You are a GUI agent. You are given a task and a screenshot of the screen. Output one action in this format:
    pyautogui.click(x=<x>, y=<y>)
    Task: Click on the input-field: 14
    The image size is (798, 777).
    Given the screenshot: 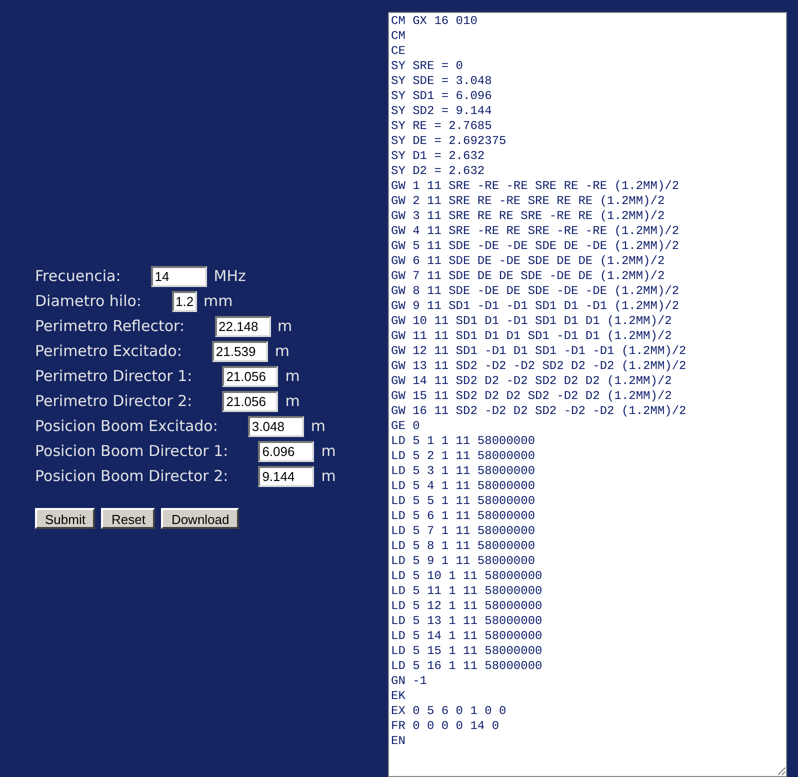 What is the action you would take?
    pyautogui.click(x=178, y=276)
    